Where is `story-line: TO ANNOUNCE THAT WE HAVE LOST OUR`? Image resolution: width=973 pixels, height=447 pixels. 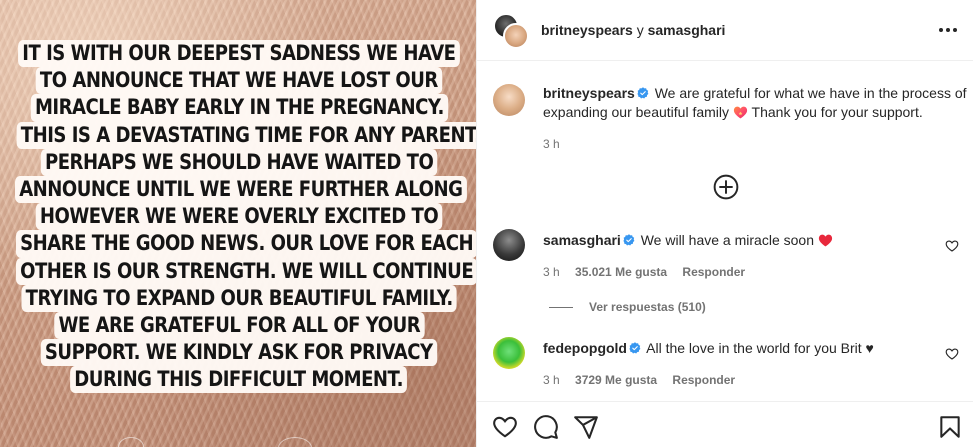 story-line: TO ANNOUNCE THAT WE HAVE LOST OUR is located at coordinates (239, 81).